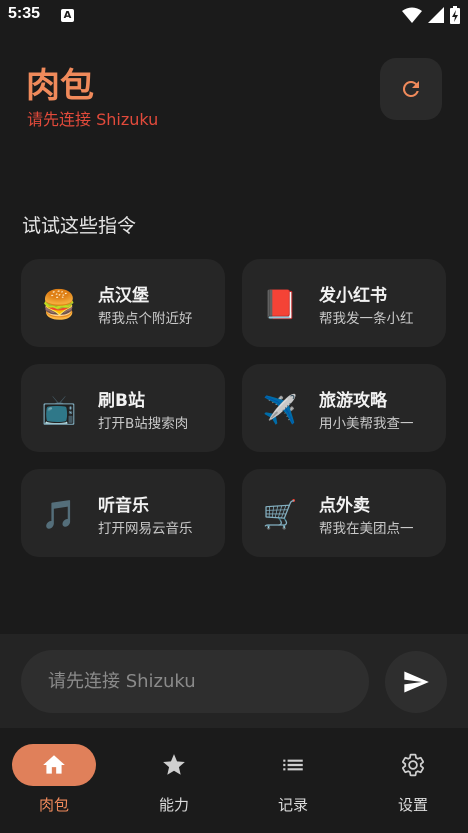 The height and width of the screenshot is (833, 468). Describe the element at coordinates (24, 13) in the screenshot. I see `clock: 5:35` at that location.